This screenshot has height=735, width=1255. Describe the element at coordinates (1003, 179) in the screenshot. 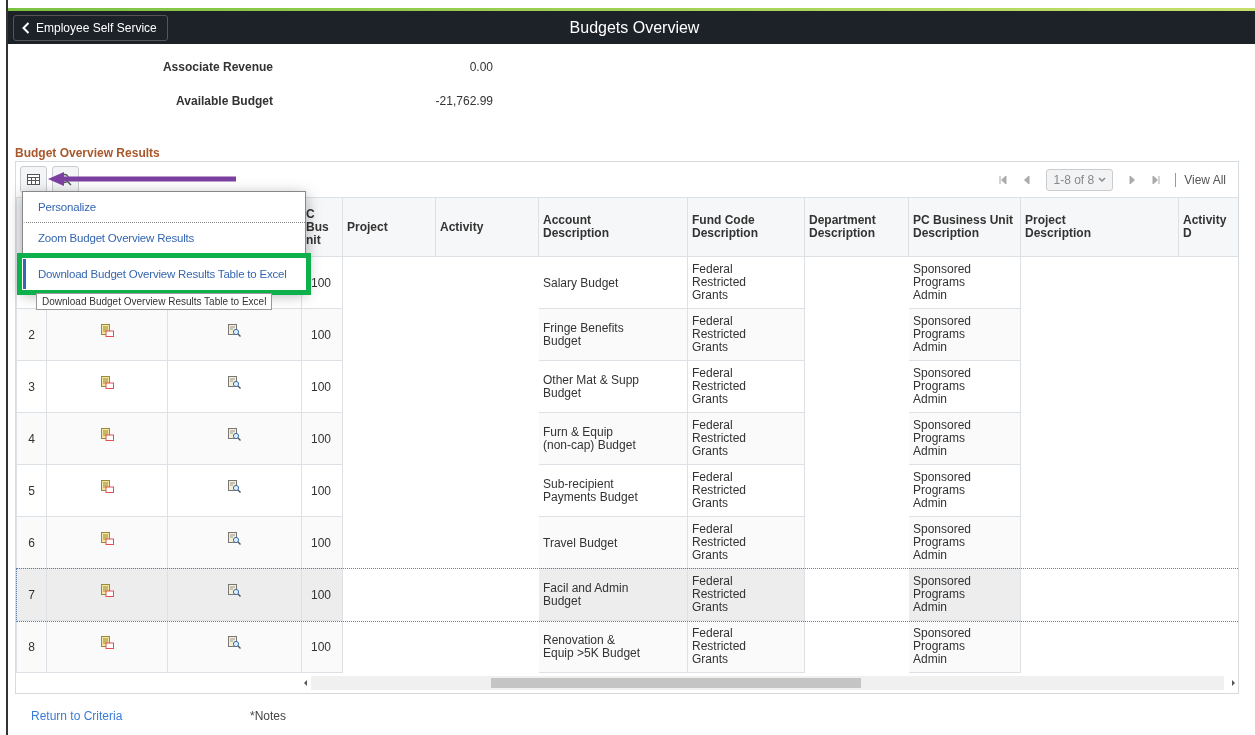

I see `first-page-icon` at that location.